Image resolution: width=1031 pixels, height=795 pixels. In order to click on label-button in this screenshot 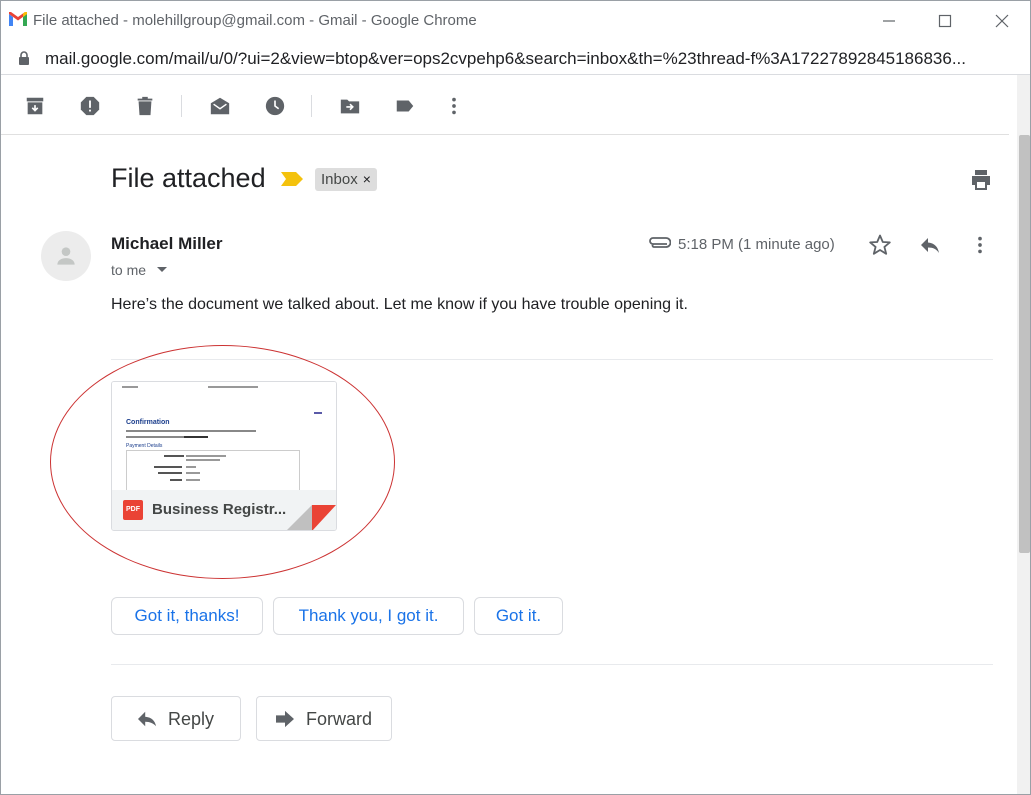, I will do `click(405, 106)`.